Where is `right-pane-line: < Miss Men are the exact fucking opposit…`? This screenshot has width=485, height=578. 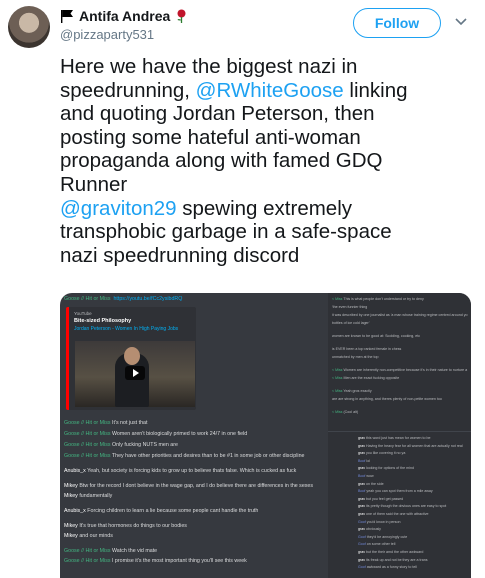
right-pane-line: < Miss Men are the exact fucking opposit… is located at coordinates (365, 378).